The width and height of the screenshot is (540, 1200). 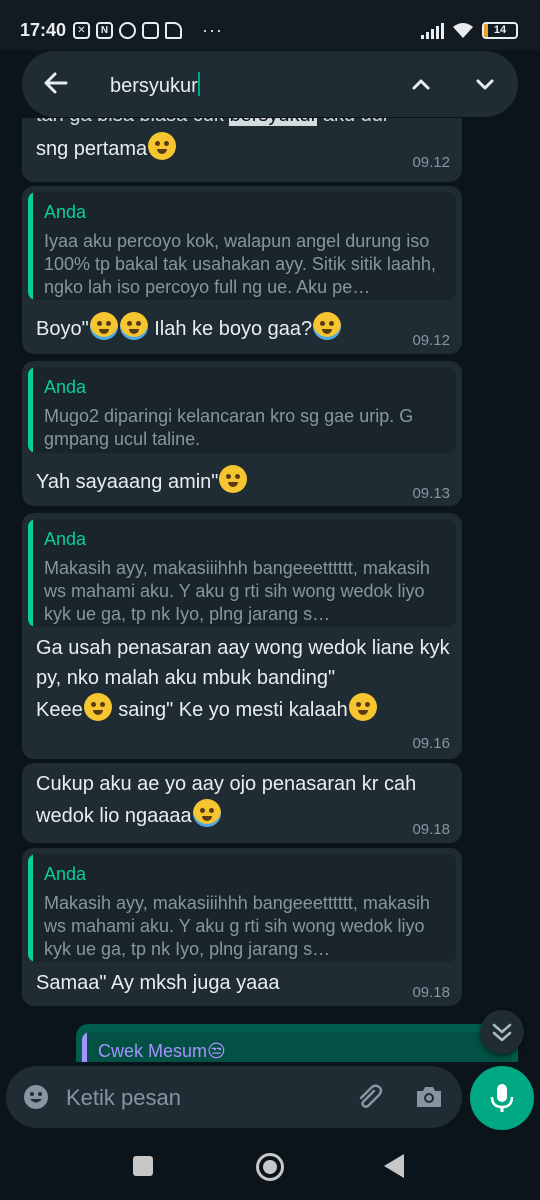 What do you see at coordinates (162, 146) in the screenshot?
I see `pleading-face-icon` at bounding box center [162, 146].